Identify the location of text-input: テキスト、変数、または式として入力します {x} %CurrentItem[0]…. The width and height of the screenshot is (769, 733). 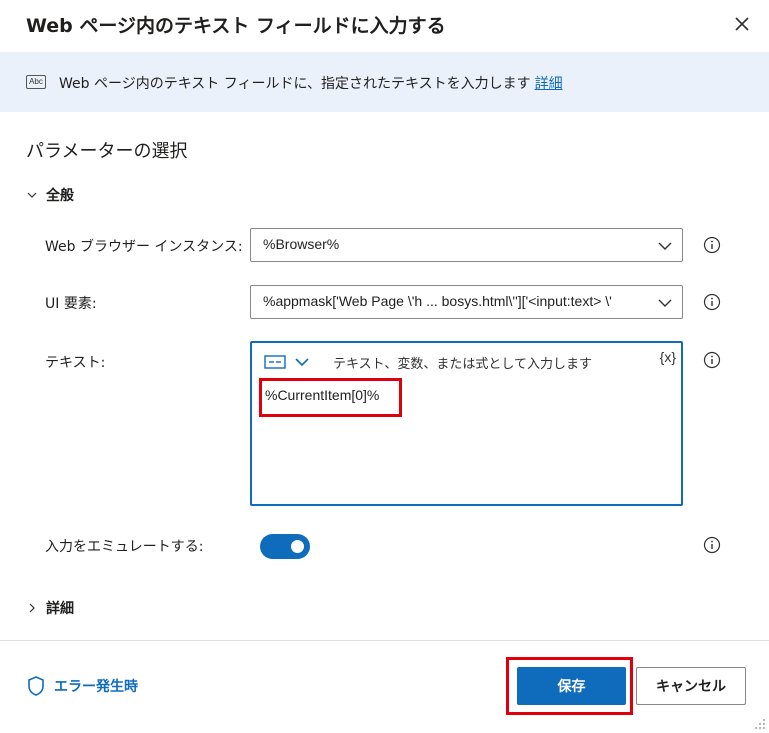
(466, 423).